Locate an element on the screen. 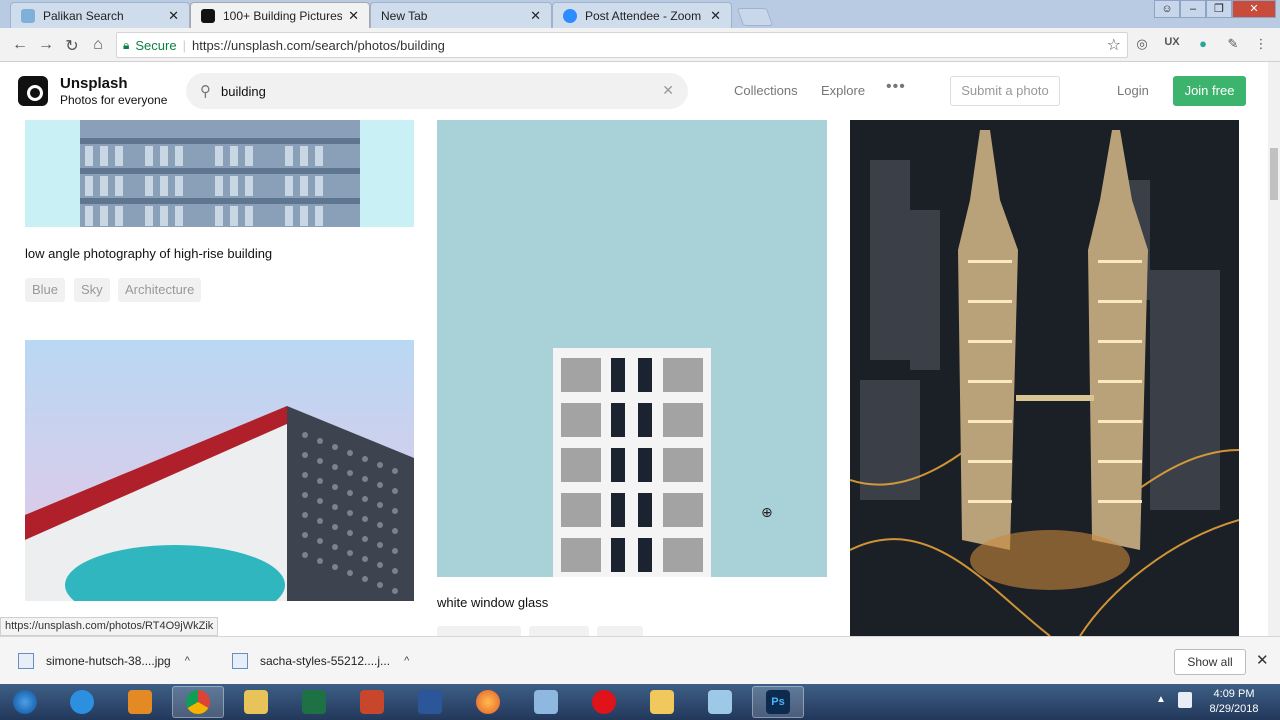 The image size is (1280, 720). reload-icon: ↻ is located at coordinates (72, 46).